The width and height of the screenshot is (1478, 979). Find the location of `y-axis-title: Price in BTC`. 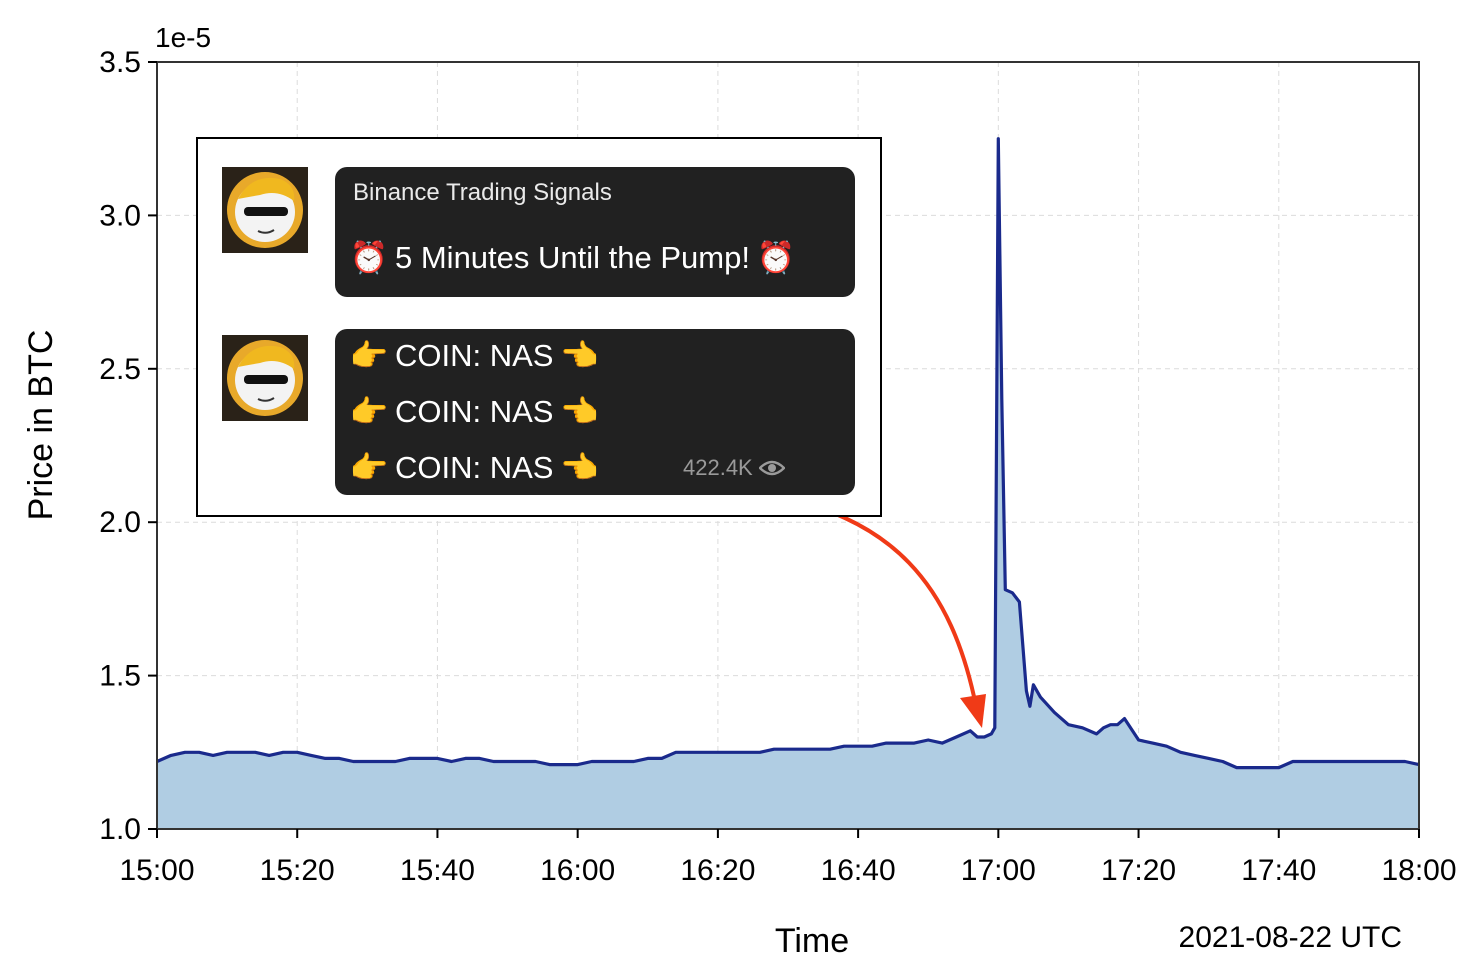

y-axis-title: Price in BTC is located at coordinates (41, 425).